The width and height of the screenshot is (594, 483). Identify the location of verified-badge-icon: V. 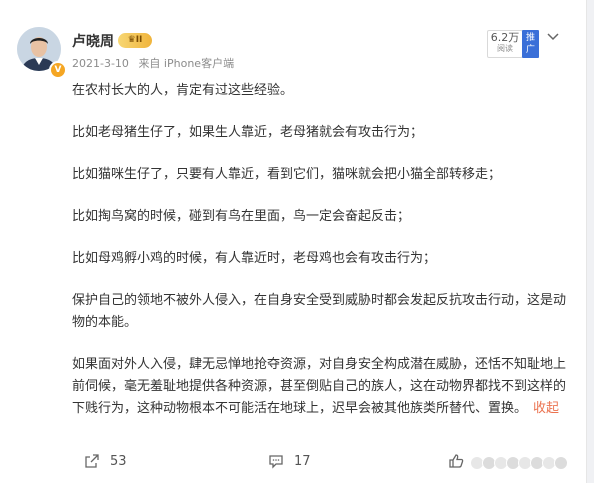
(58, 70).